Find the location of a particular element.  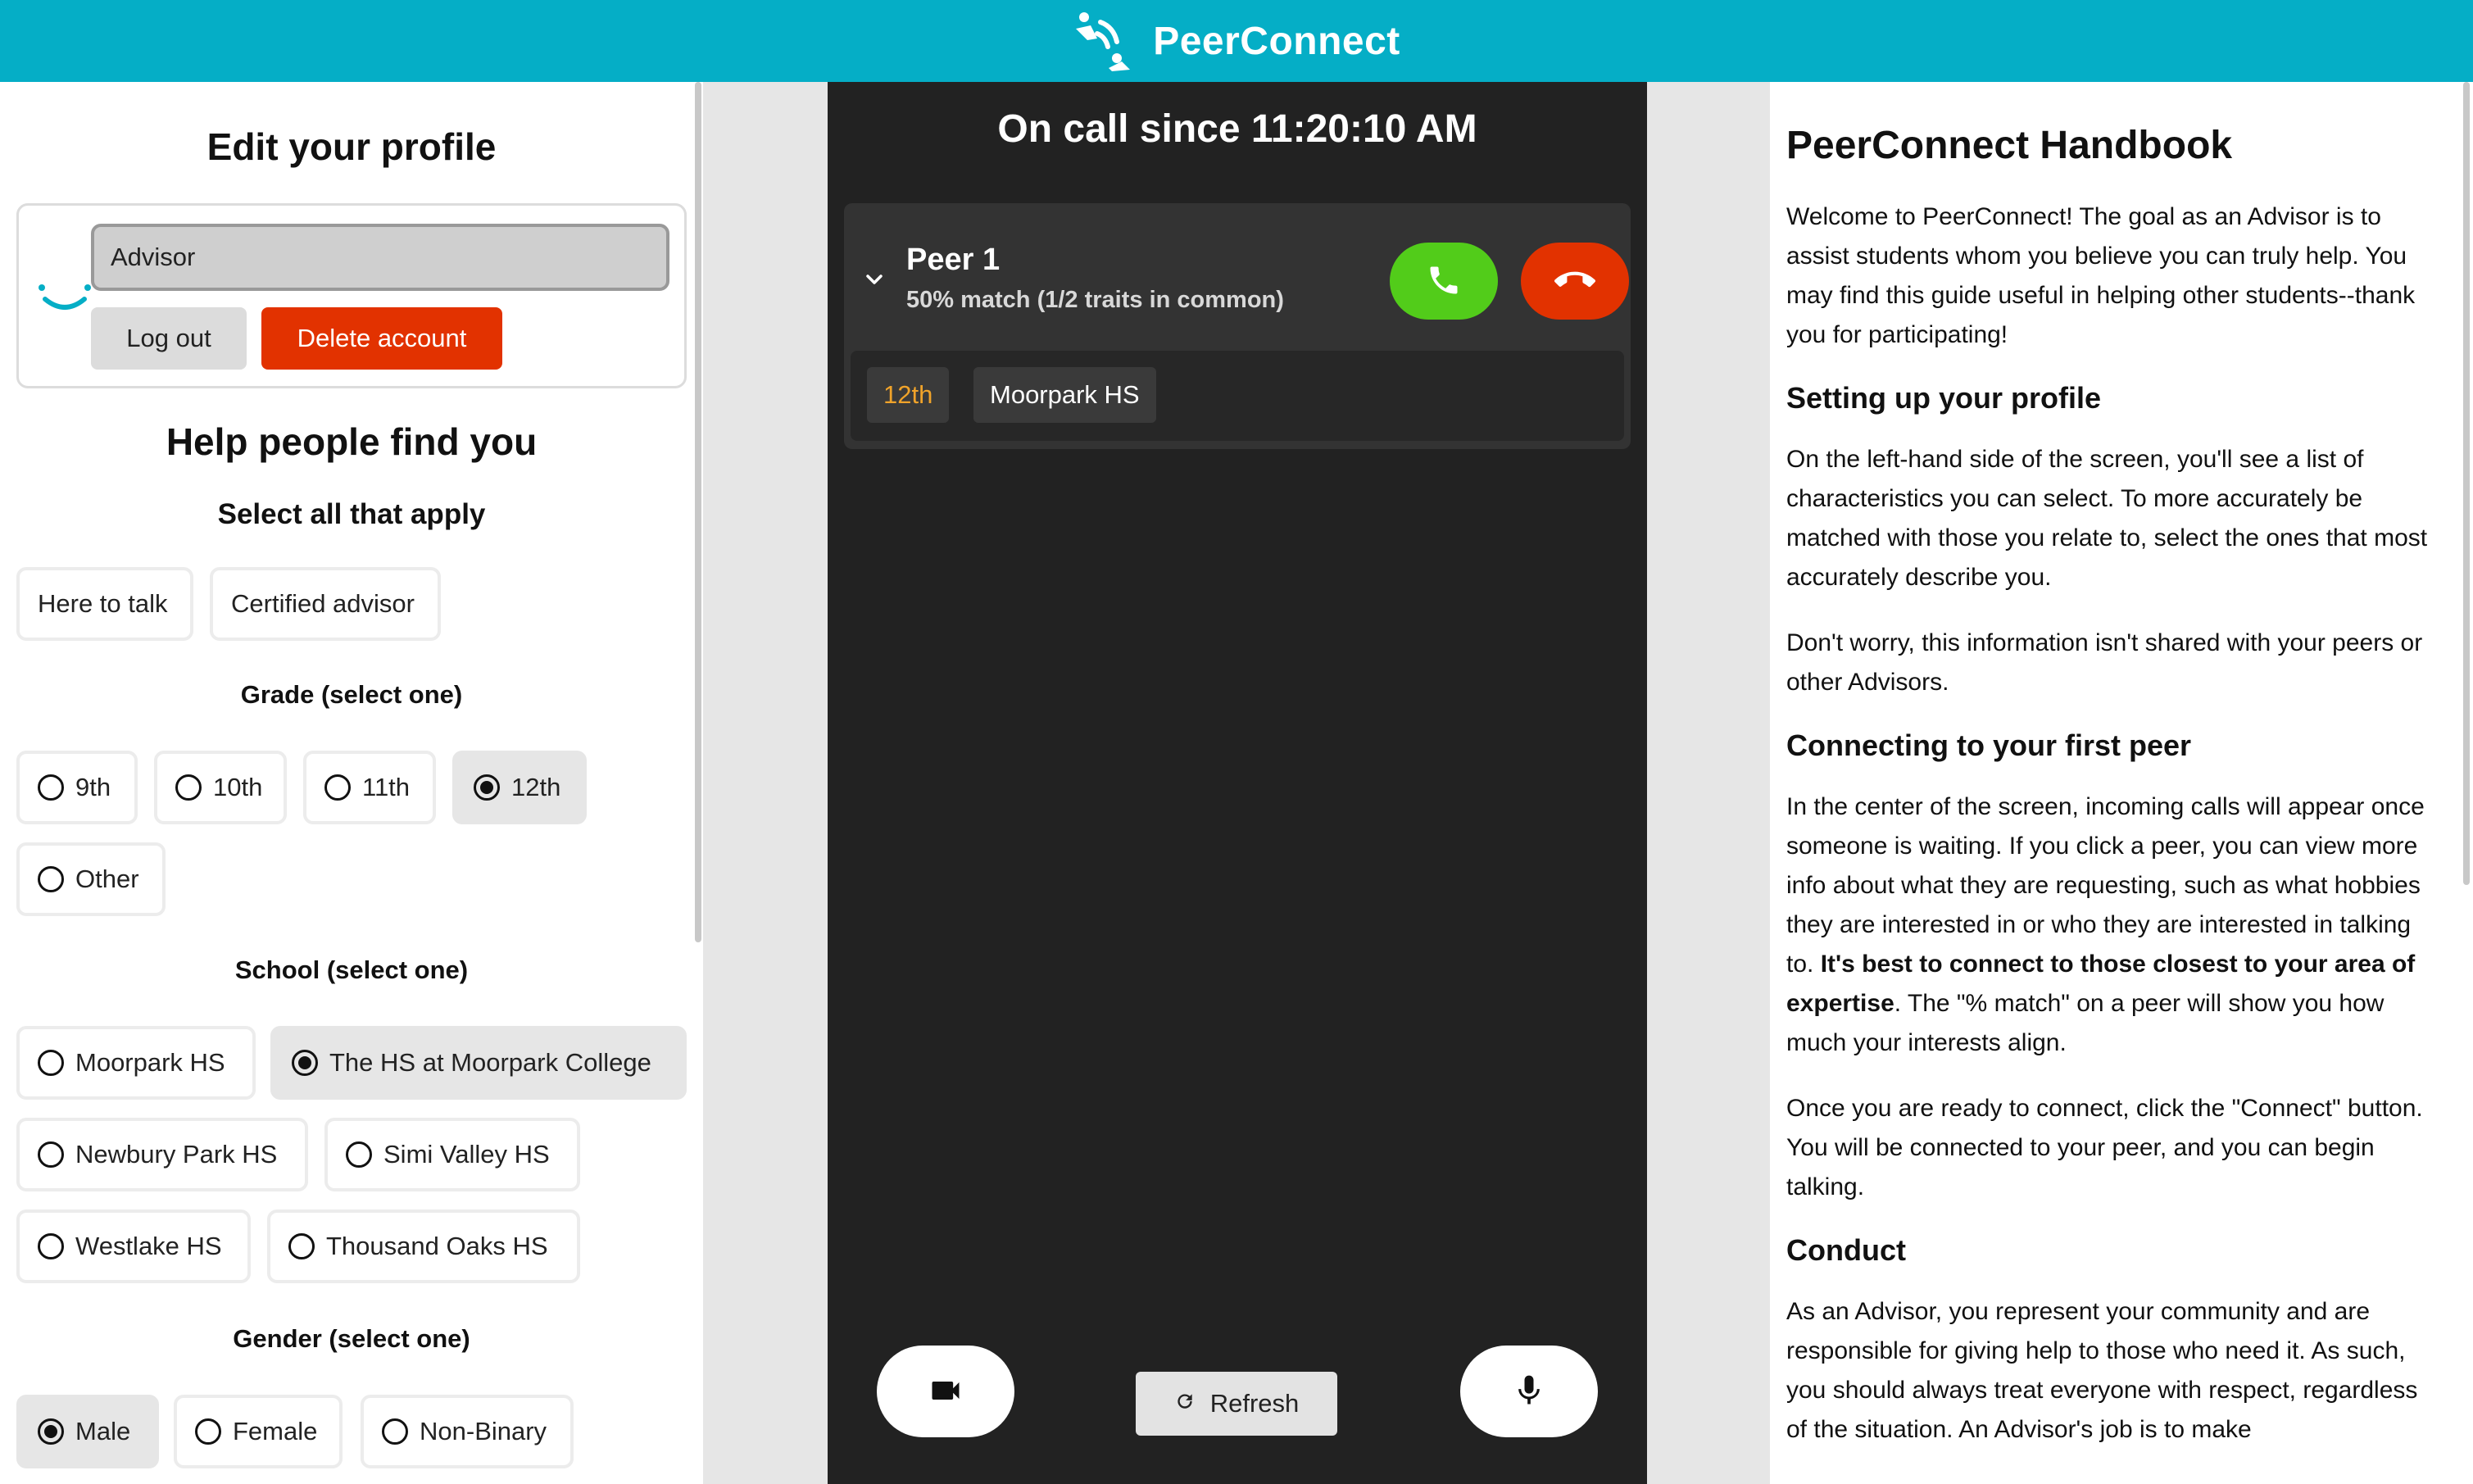

profile-scrollbar is located at coordinates (698, 512).